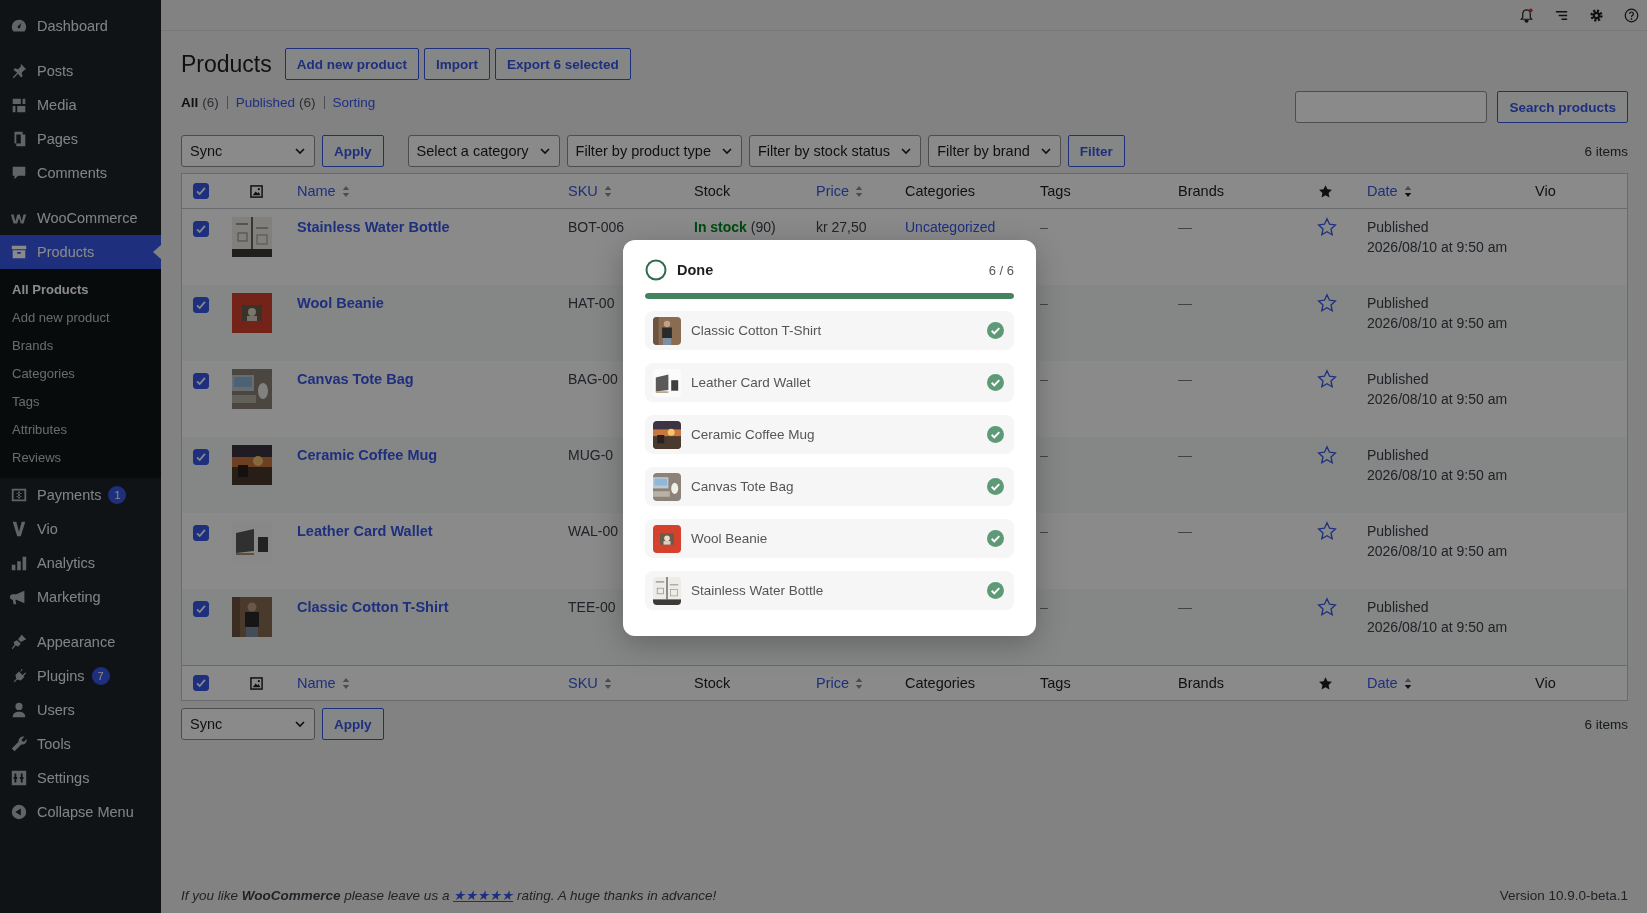  What do you see at coordinates (654, 151) in the screenshot?
I see `dropdown: Filter by product type` at bounding box center [654, 151].